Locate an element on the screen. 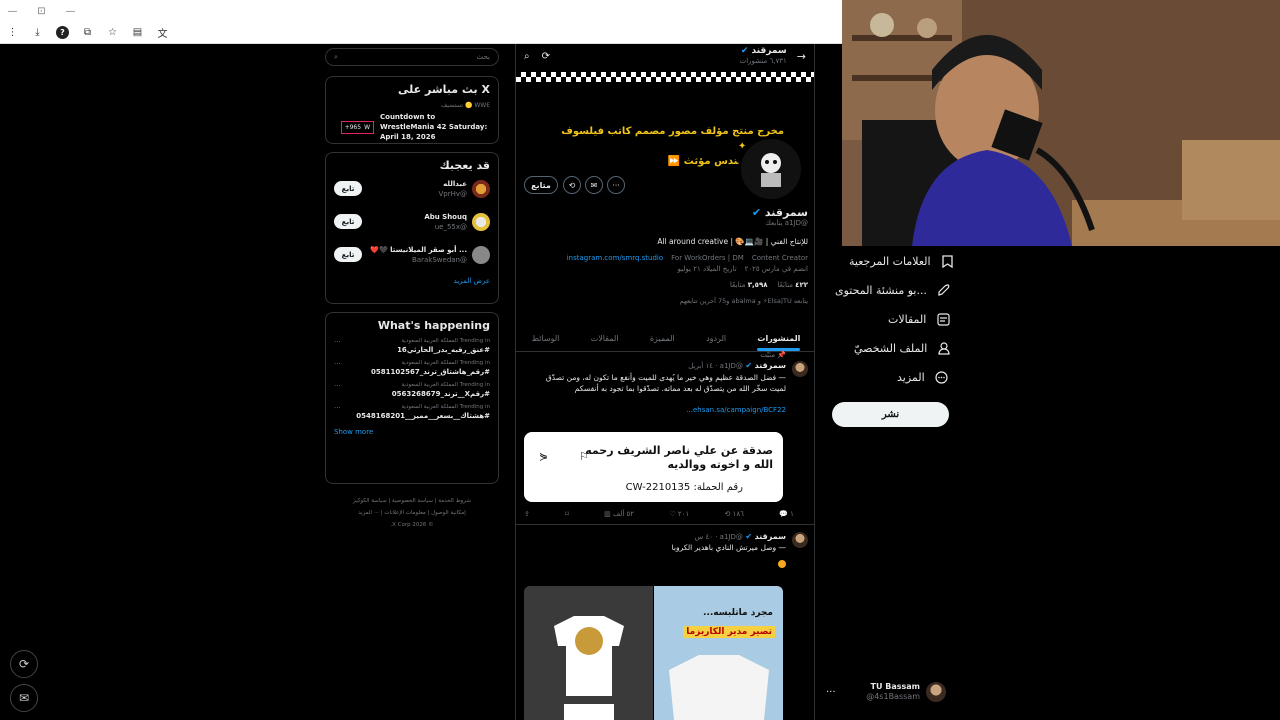 The image size is (1280, 720). tab-posts-label: المنشورات is located at coordinates (779, 338).